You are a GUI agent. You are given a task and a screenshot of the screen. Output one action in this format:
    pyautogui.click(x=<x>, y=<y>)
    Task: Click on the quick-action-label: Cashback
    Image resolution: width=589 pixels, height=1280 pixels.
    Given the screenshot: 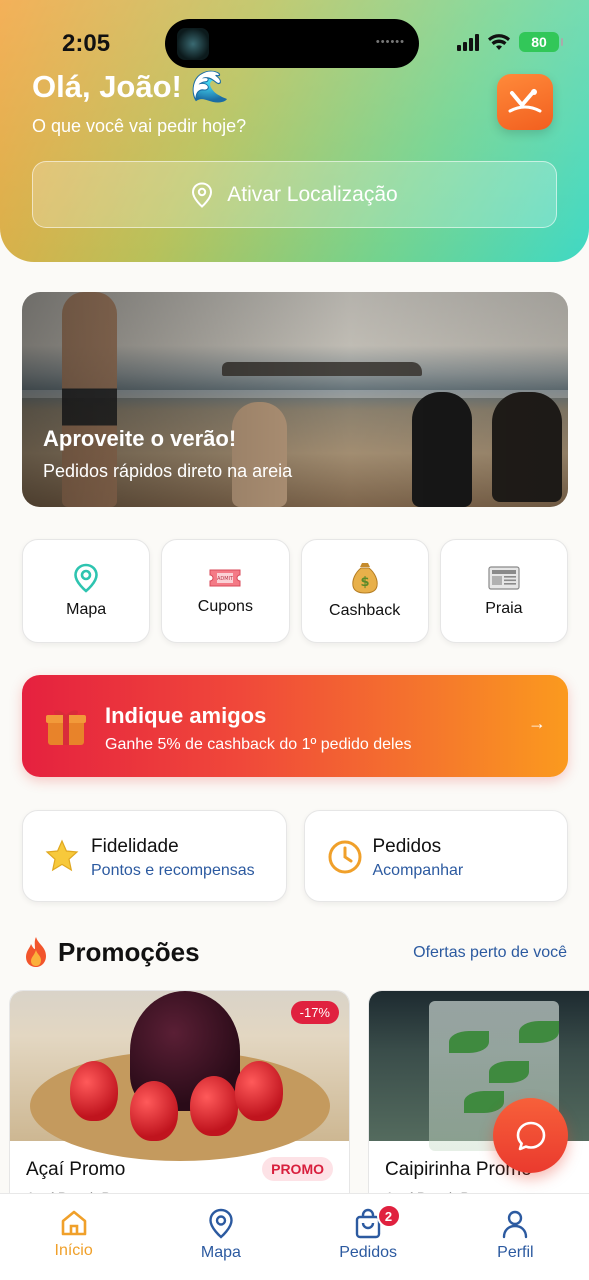 What is the action you would take?
    pyautogui.click(x=365, y=610)
    